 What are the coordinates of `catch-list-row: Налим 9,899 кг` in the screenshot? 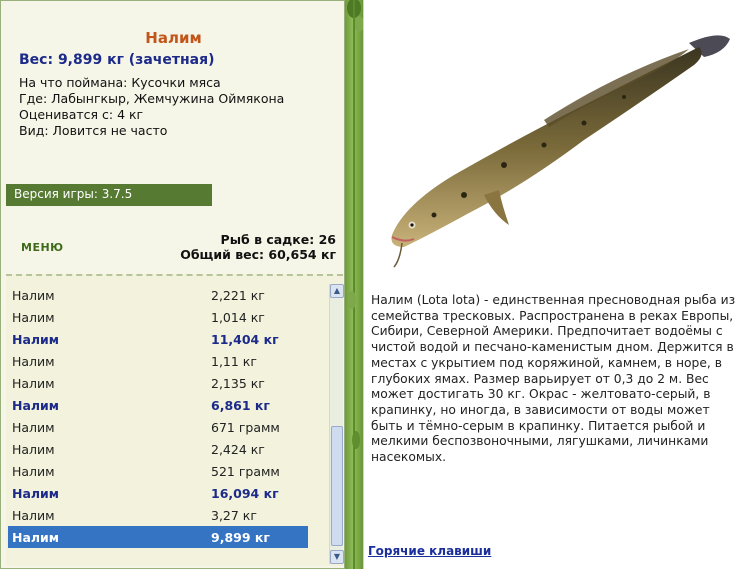 It's located at (158, 537).